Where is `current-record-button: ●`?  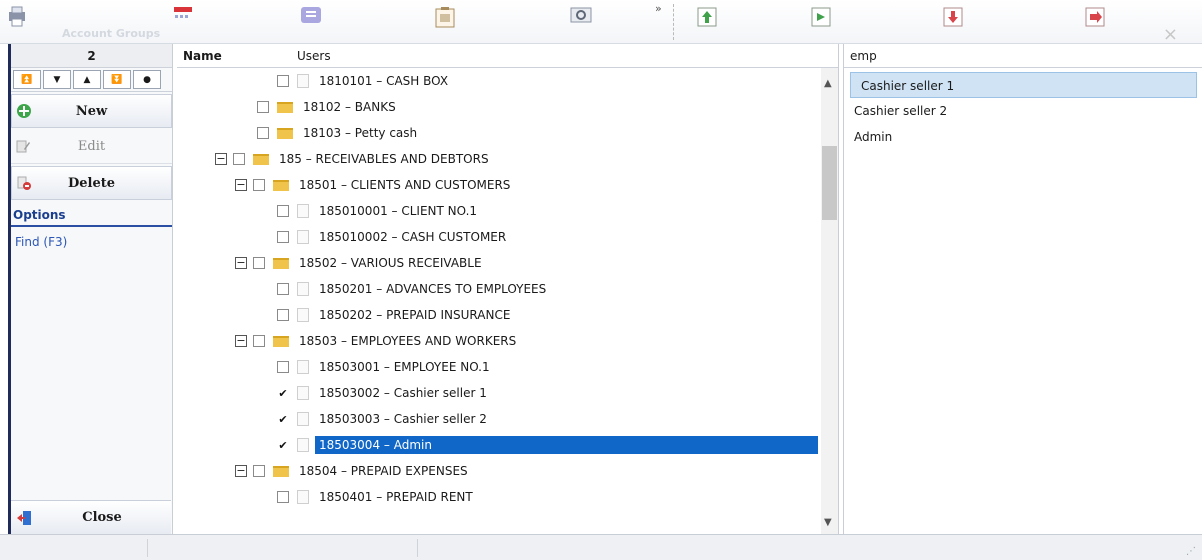 current-record-button: ● is located at coordinates (147, 79).